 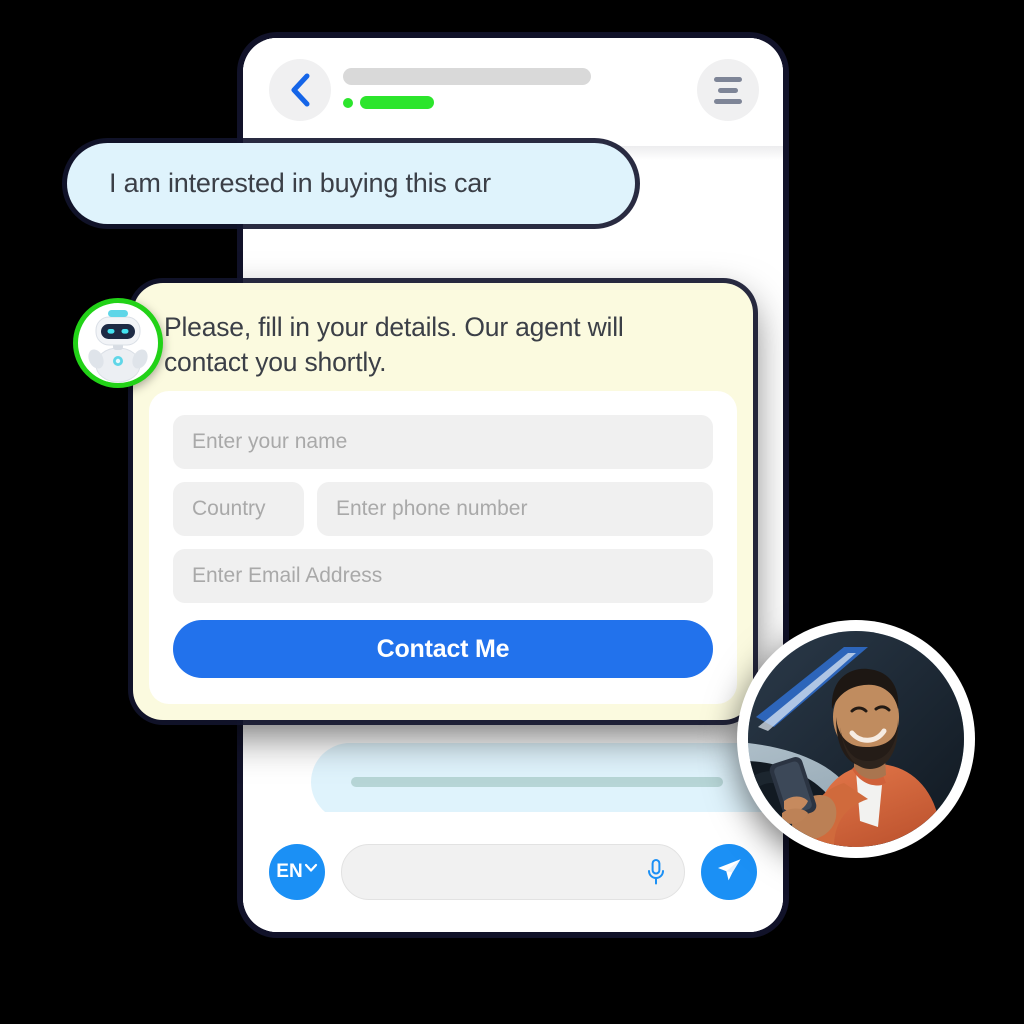 I want to click on send-paper-plane-icon, so click(x=729, y=872).